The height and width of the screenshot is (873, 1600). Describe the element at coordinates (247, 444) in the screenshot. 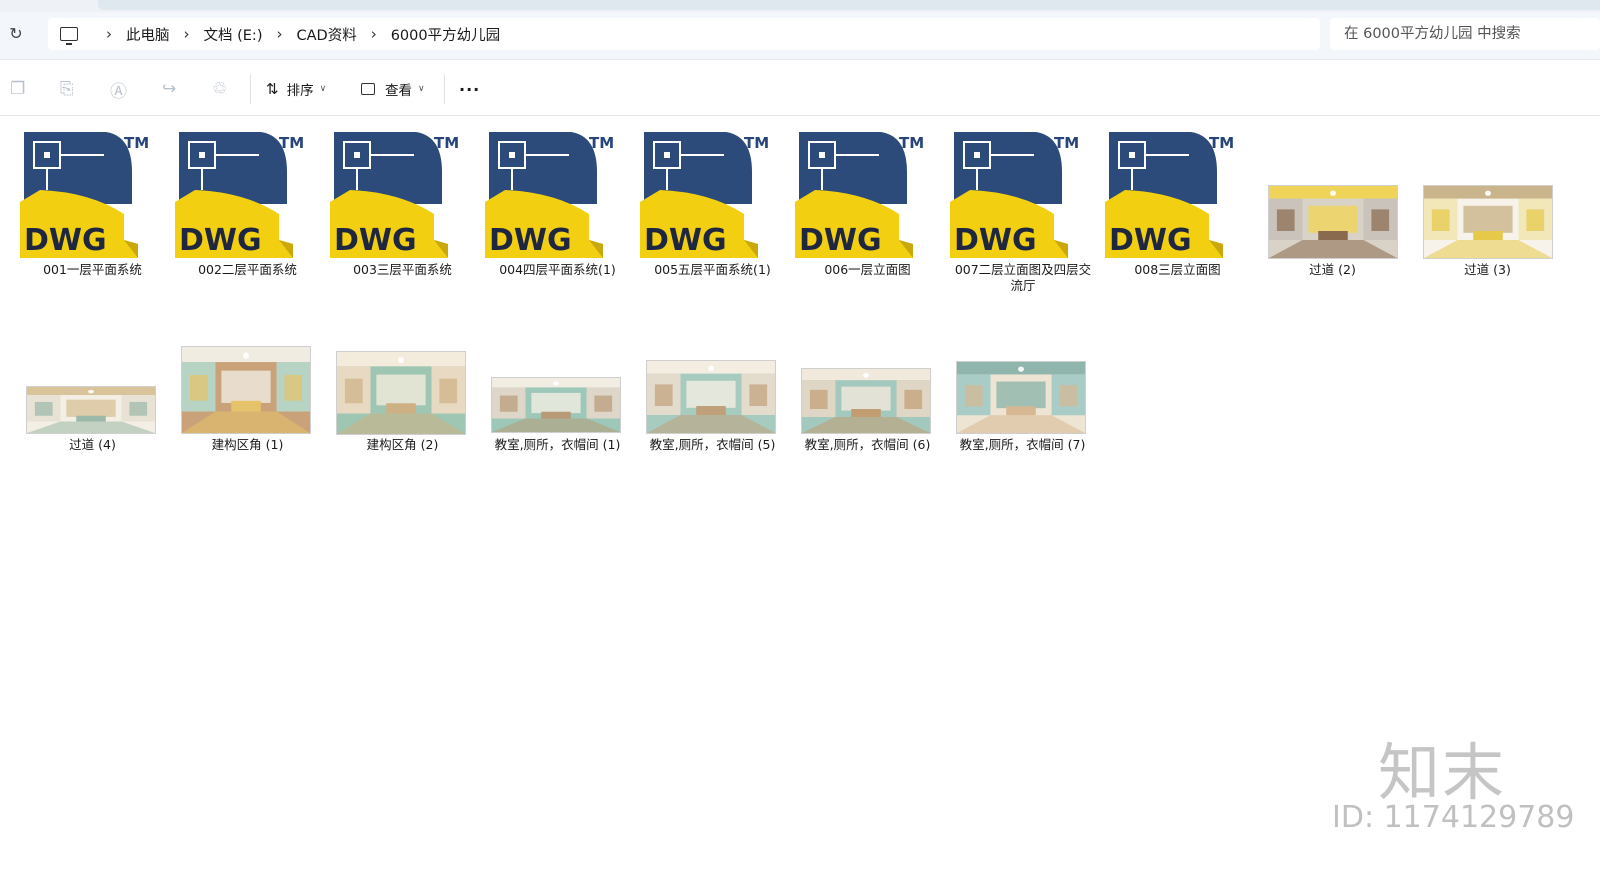

I see `file-name-label: 建构区角 (1)` at that location.